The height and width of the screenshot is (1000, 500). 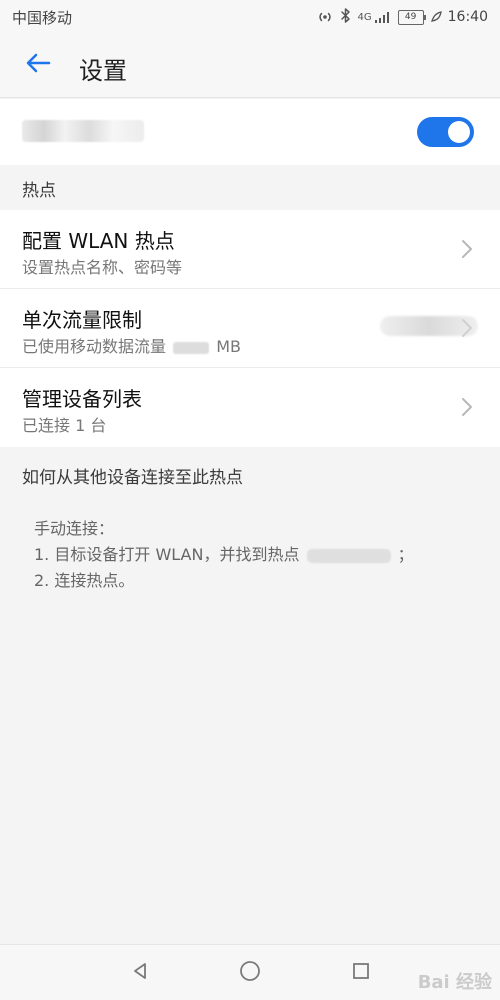 What do you see at coordinates (459, 132) in the screenshot?
I see `toggle-knob` at bounding box center [459, 132].